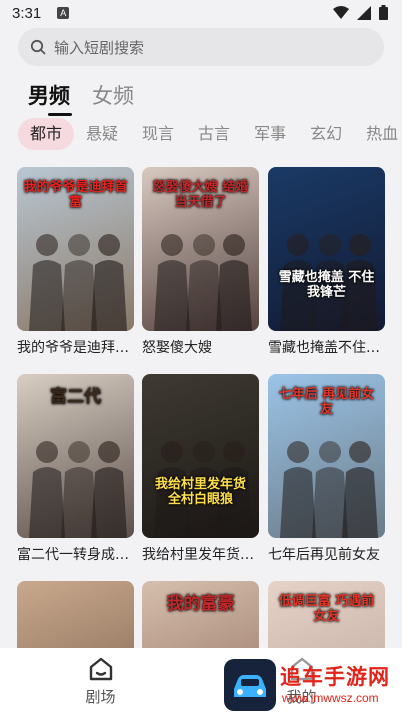 This screenshot has width=402, height=716. What do you see at coordinates (75, 397) in the screenshot?
I see `poster-title-text: 富二代` at bounding box center [75, 397].